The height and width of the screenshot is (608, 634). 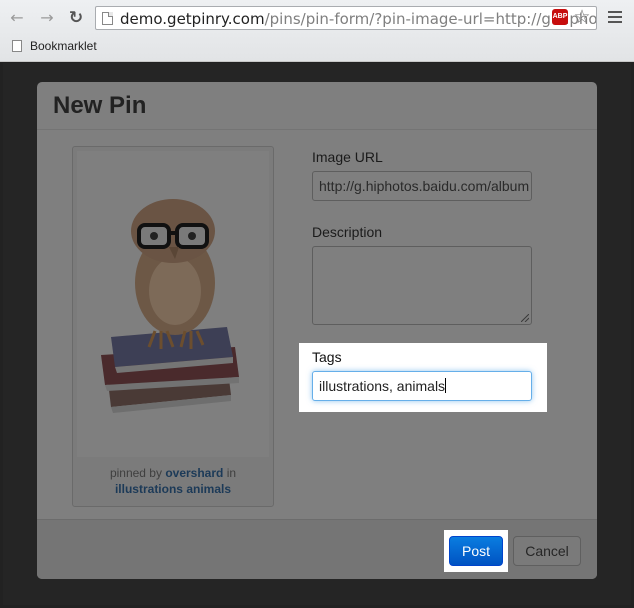 I want to click on pinned-in-text: in, so click(x=231, y=473).